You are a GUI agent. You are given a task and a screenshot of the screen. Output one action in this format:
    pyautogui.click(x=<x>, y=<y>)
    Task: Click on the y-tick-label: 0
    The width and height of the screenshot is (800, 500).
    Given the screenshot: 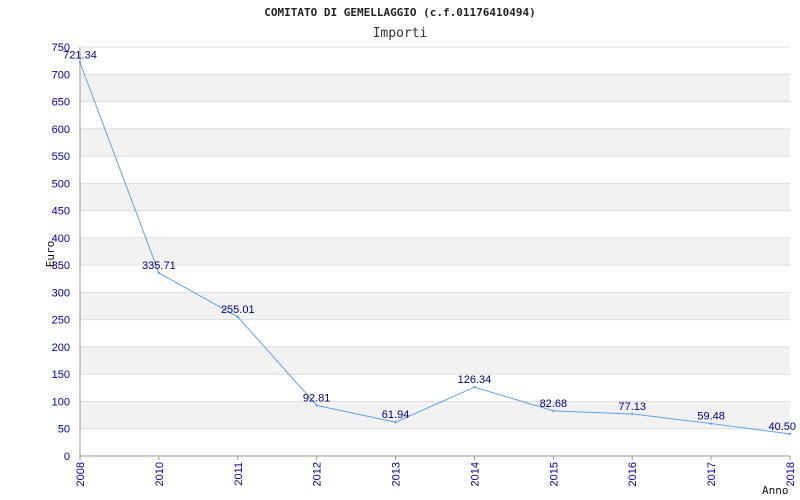 What is the action you would take?
    pyautogui.click(x=67, y=457)
    